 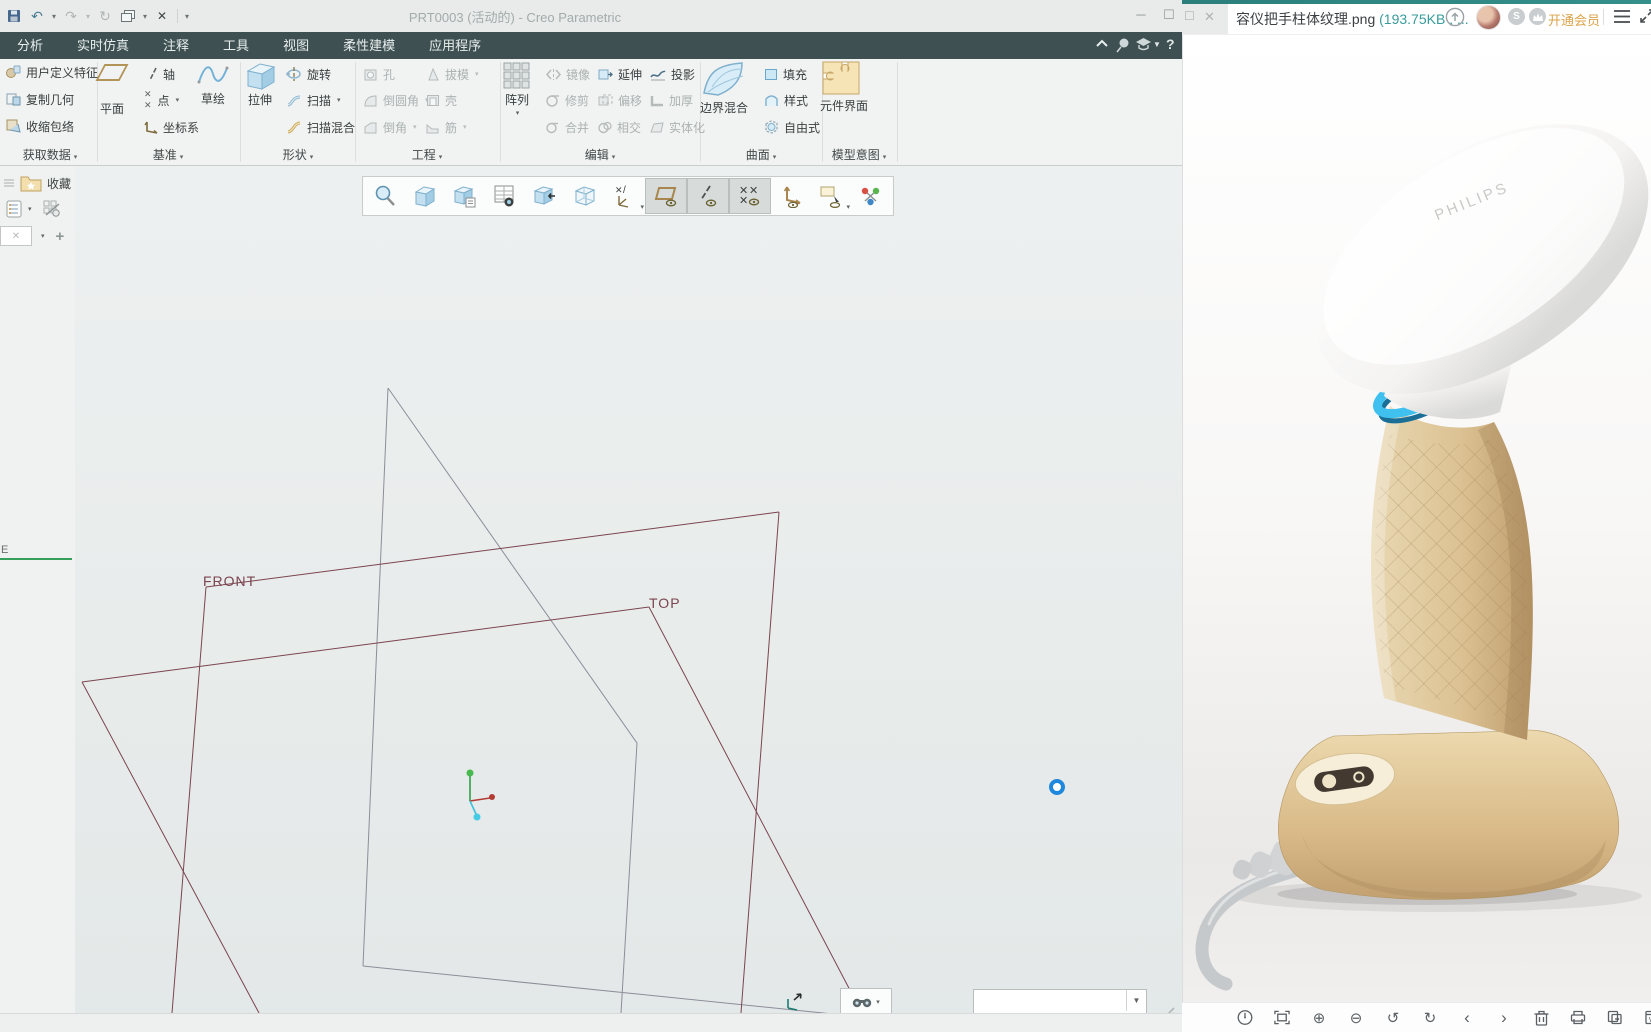 What do you see at coordinates (14, 209) in the screenshot?
I see `tree-list-icon` at bounding box center [14, 209].